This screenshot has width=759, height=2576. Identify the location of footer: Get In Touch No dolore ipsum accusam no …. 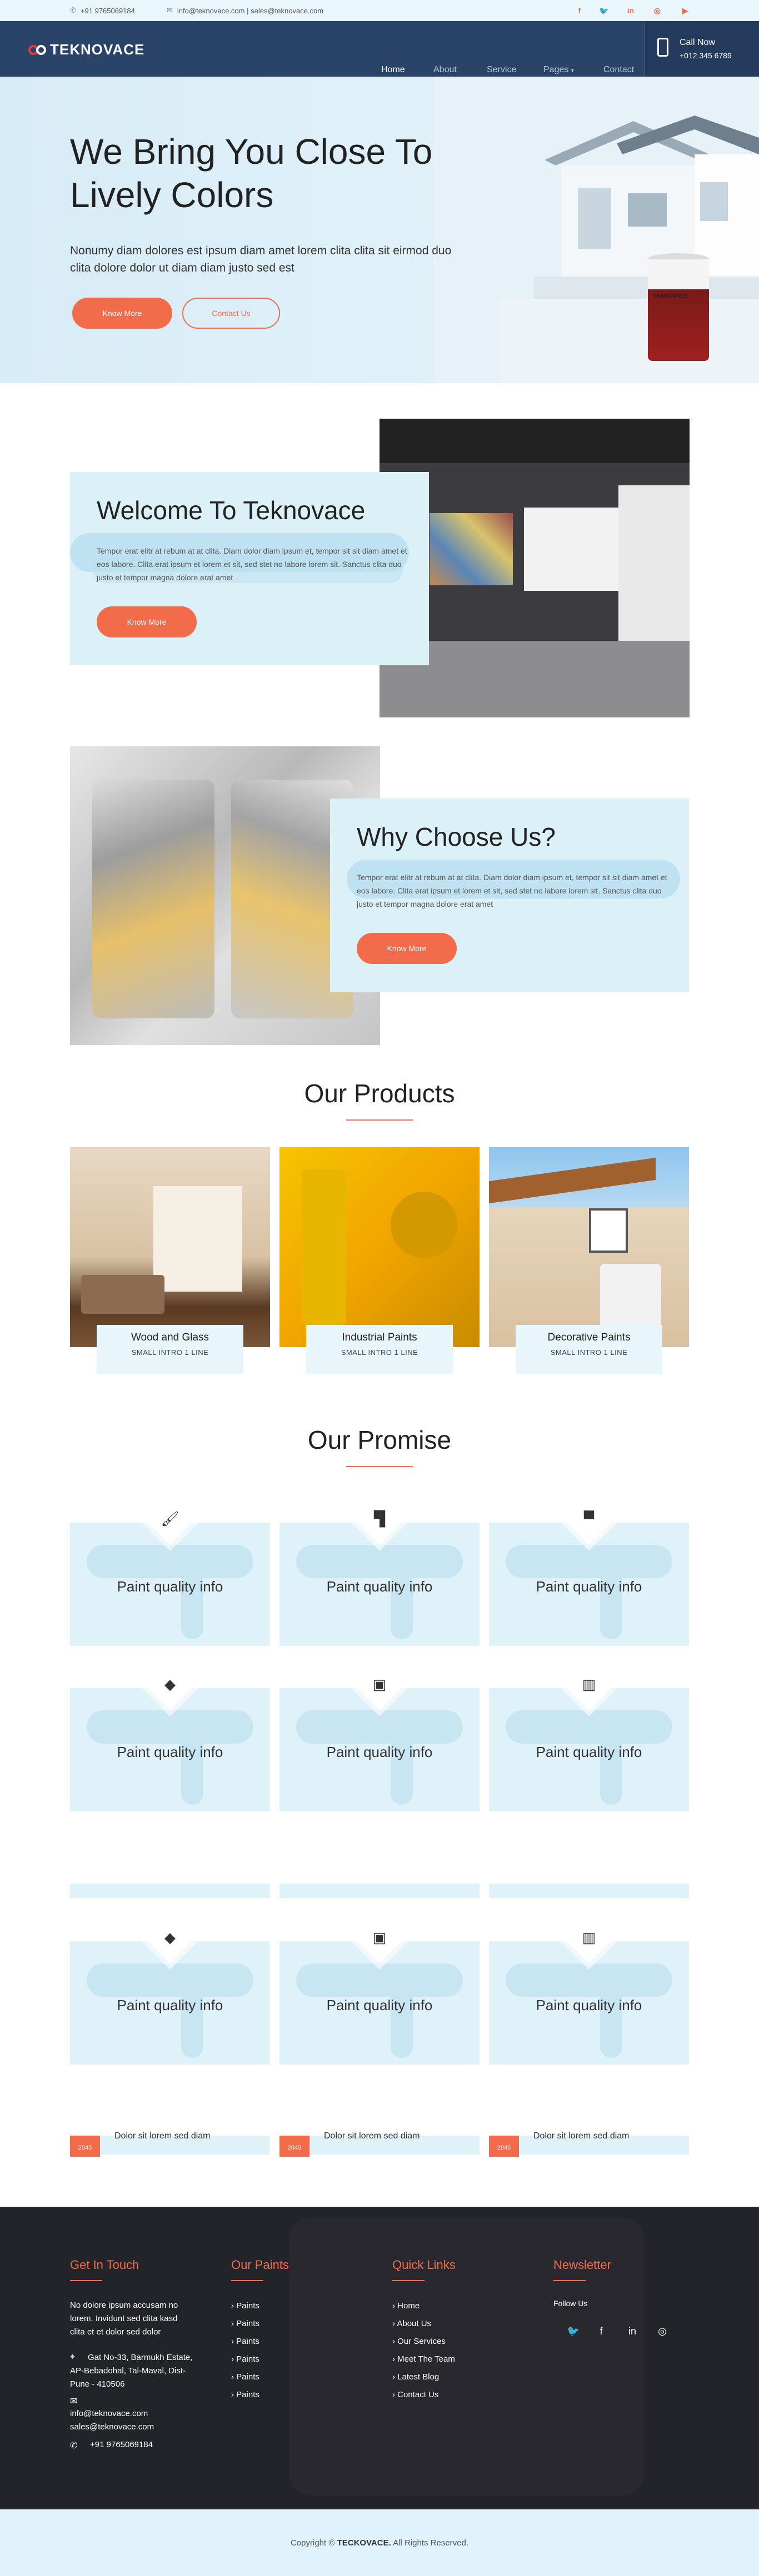
(379, 2358).